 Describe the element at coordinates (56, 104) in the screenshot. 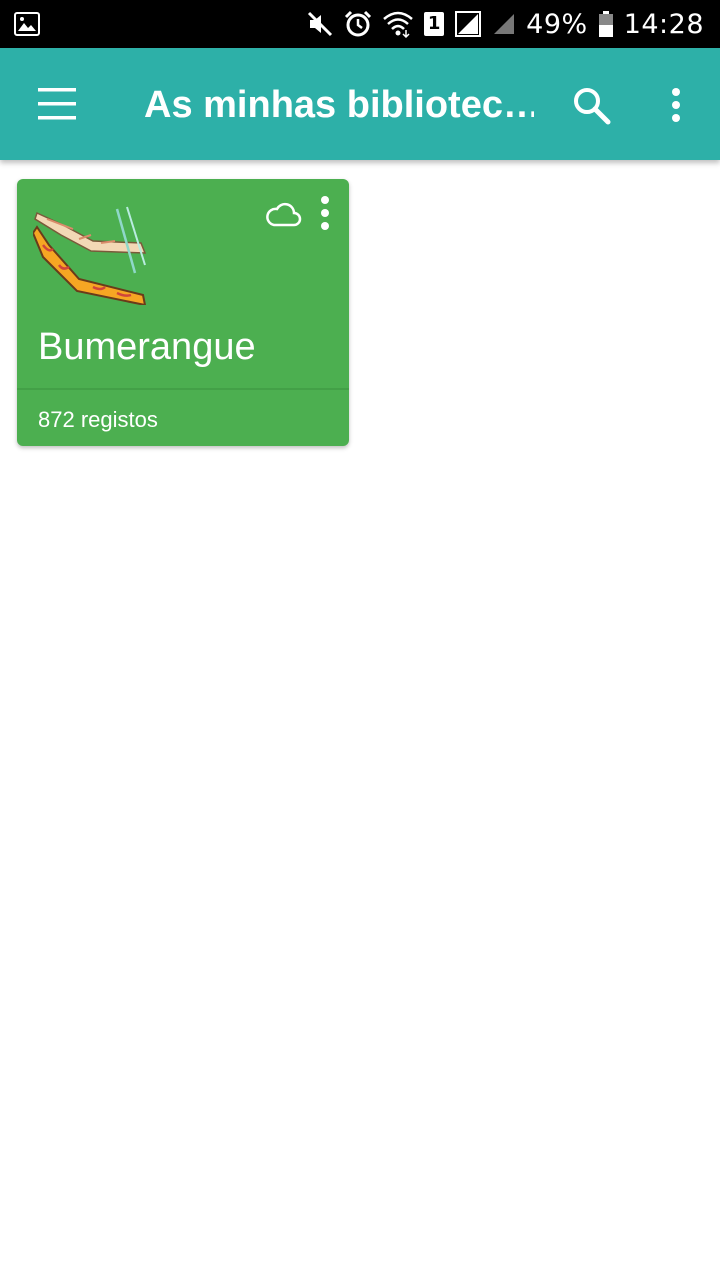

I see `hamburger-menu-icon` at that location.